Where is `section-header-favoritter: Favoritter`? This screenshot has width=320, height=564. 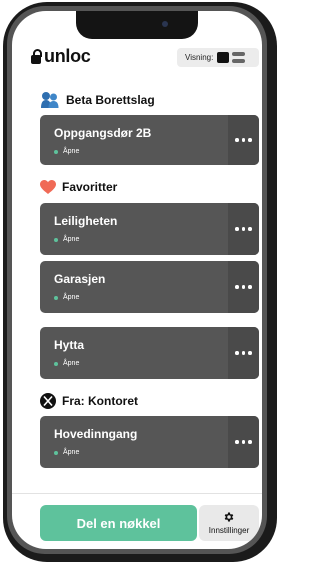 section-header-favoritter: Favoritter is located at coordinates (78, 187).